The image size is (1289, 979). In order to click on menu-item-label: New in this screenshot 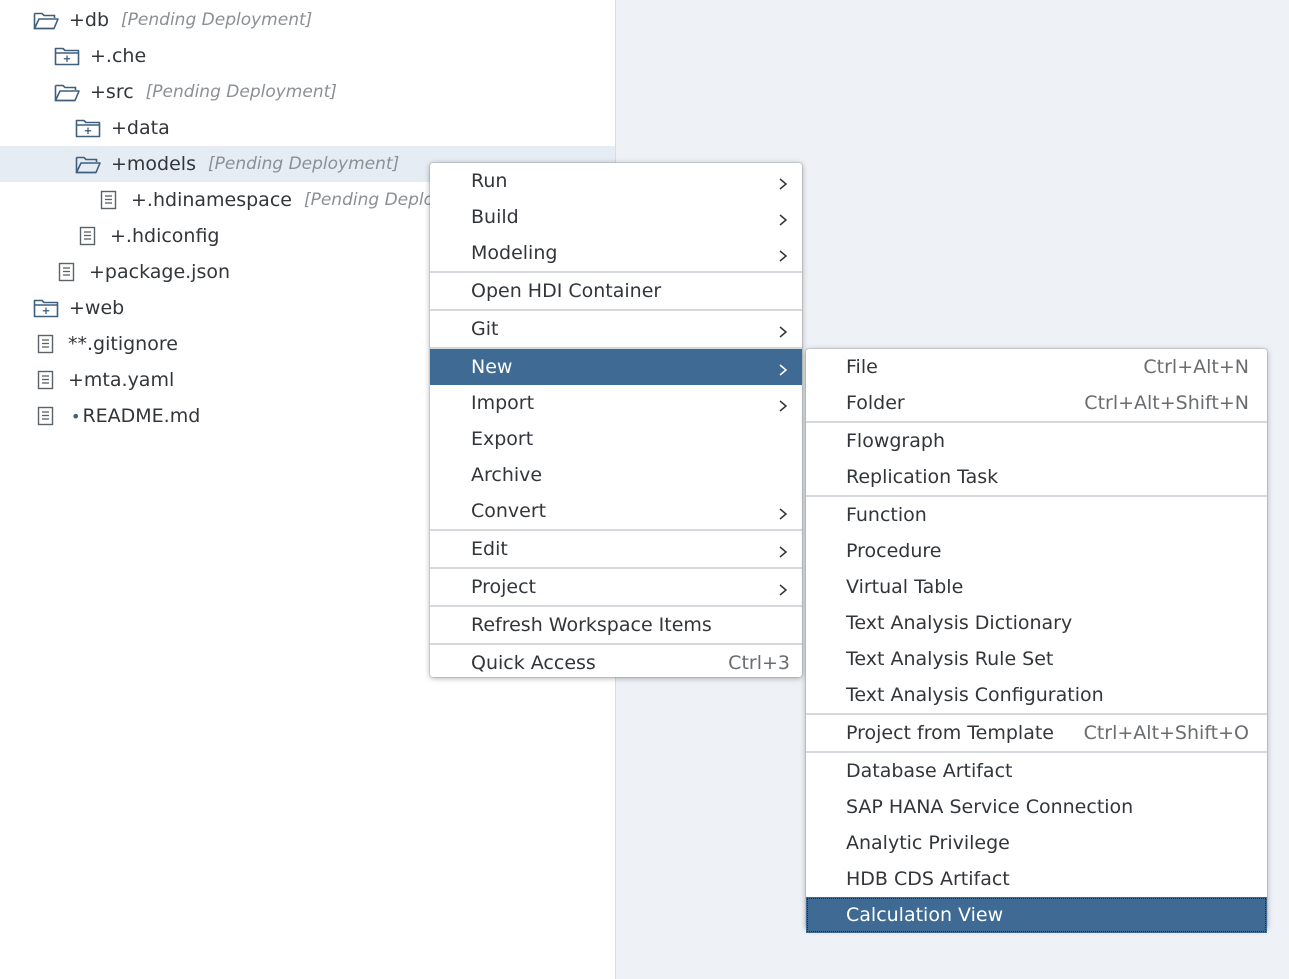, I will do `click(492, 367)`.